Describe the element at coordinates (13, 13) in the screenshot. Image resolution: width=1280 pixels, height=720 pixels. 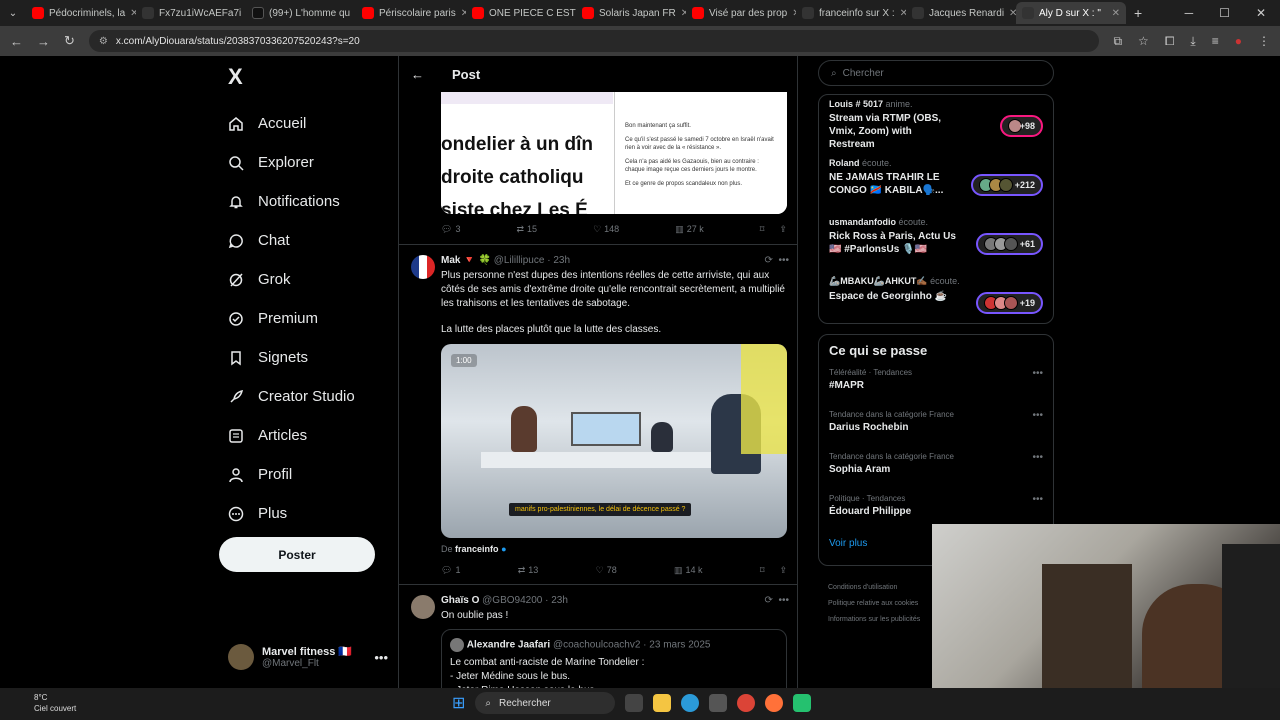
I see `tab-list-chevron-icon: ⌄` at that location.